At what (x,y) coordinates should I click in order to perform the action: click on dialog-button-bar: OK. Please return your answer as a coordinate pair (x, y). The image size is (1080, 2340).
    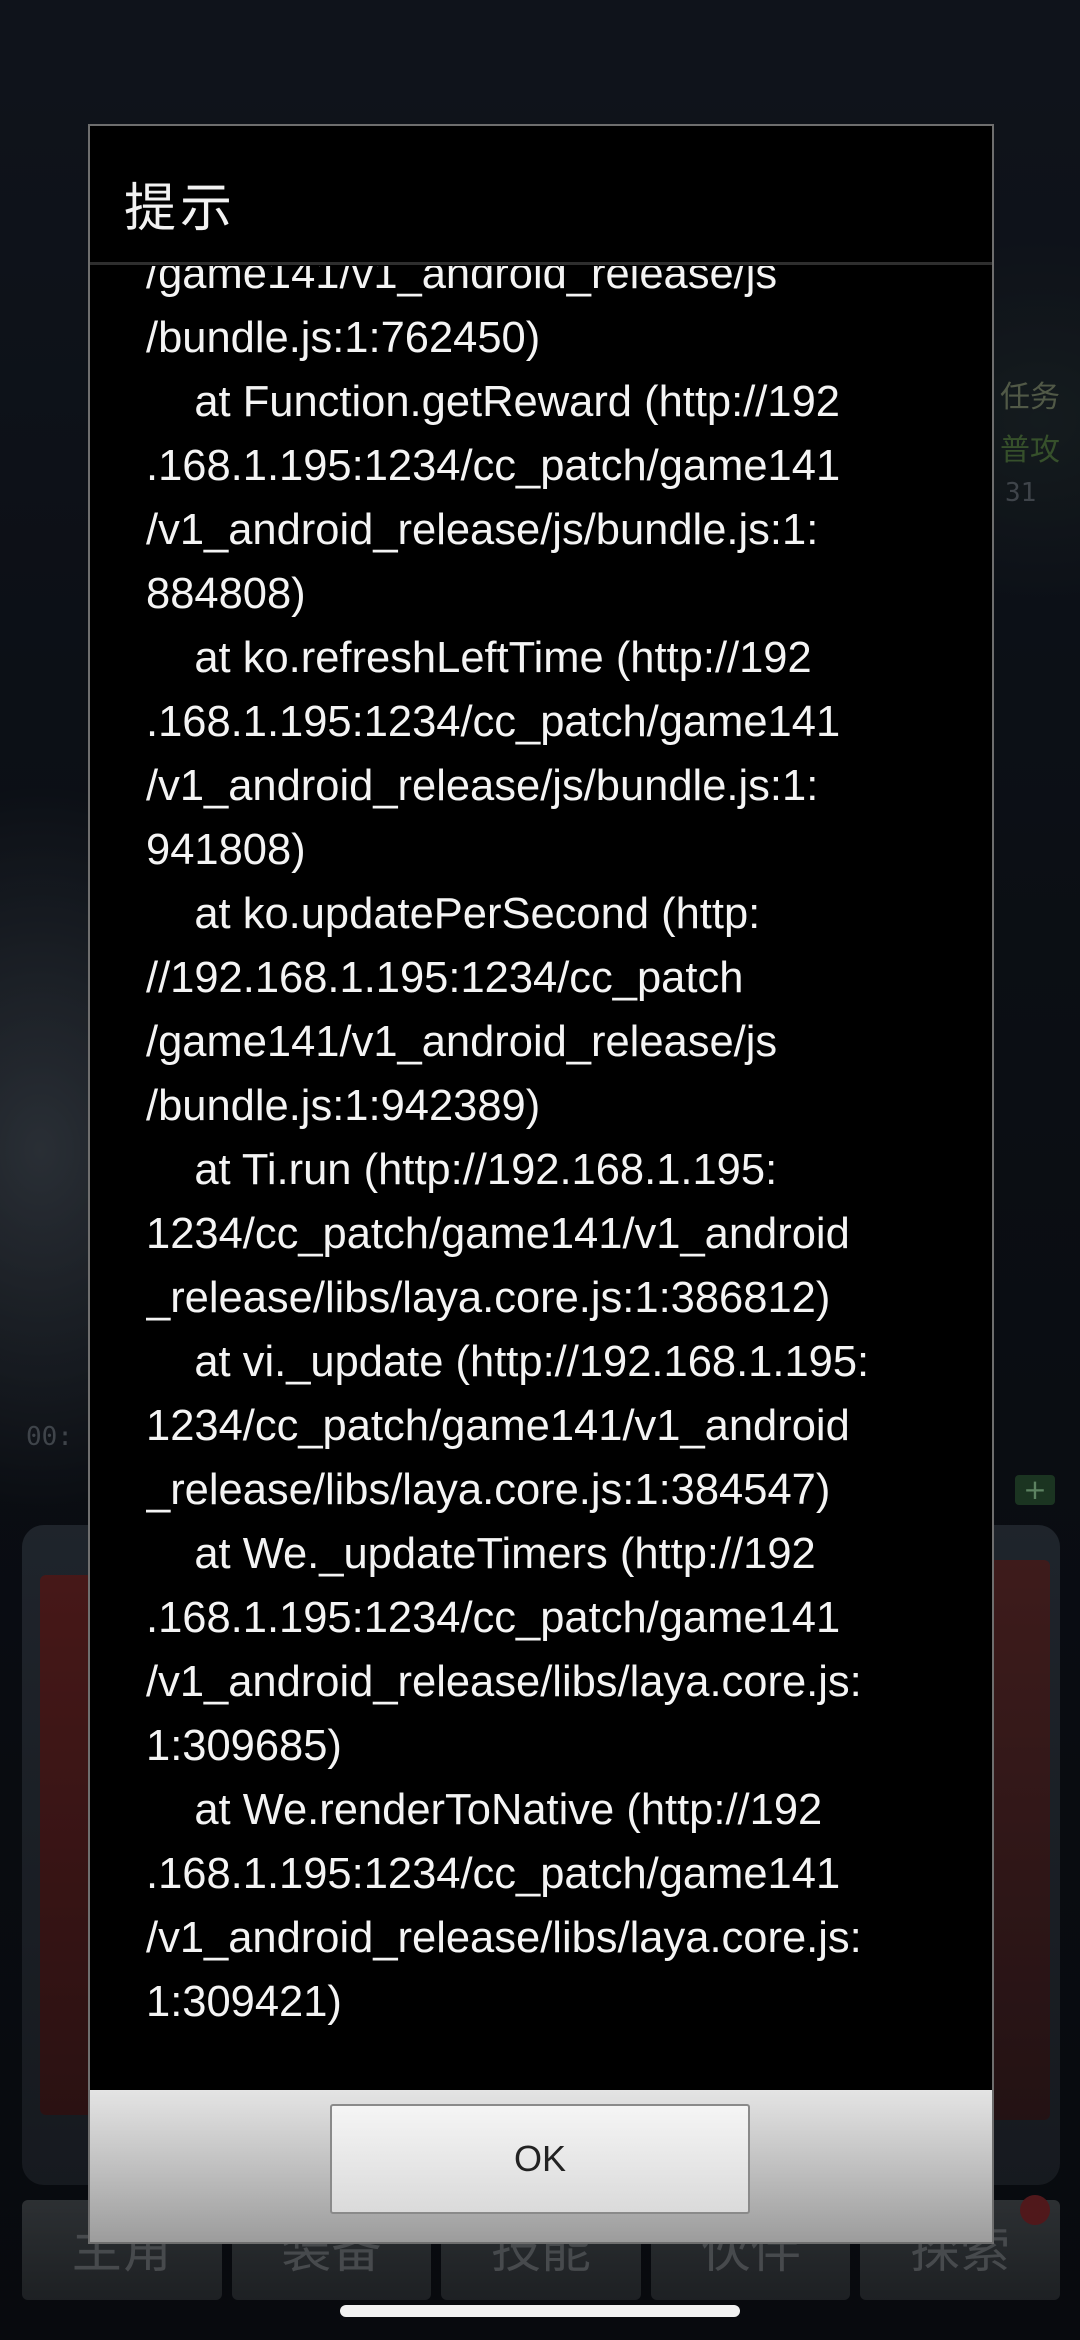
    Looking at the image, I should click on (541, 2166).